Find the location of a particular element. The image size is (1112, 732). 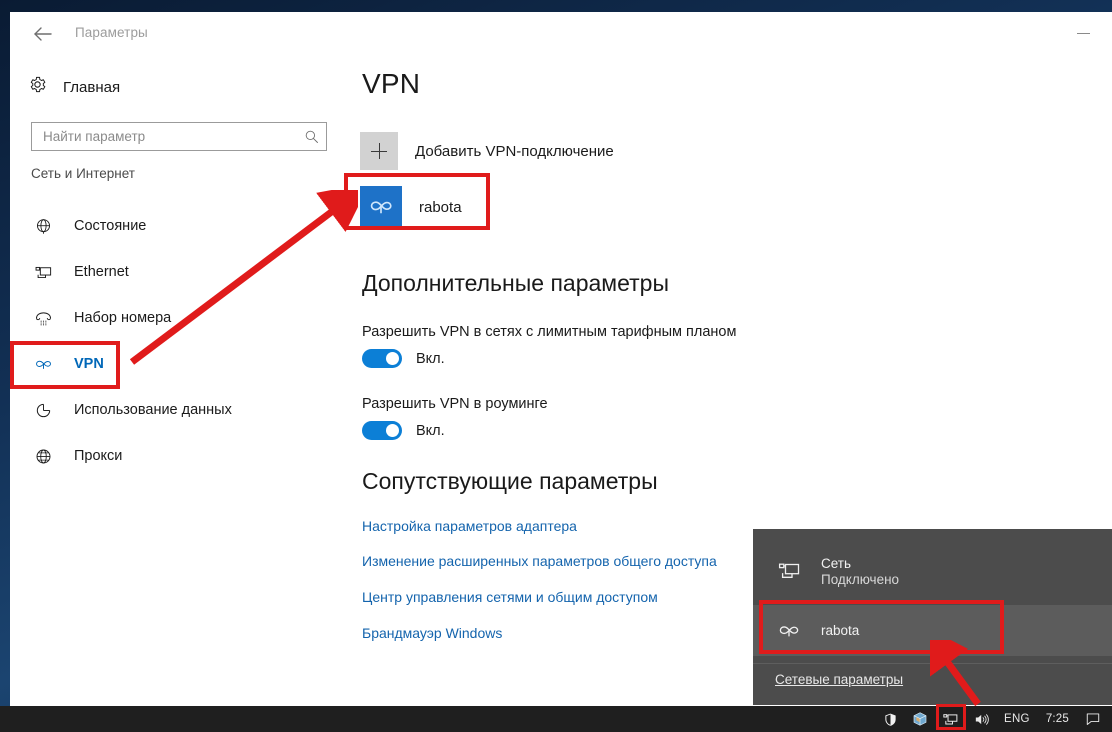

window-title: Параметры is located at coordinates (111, 32).